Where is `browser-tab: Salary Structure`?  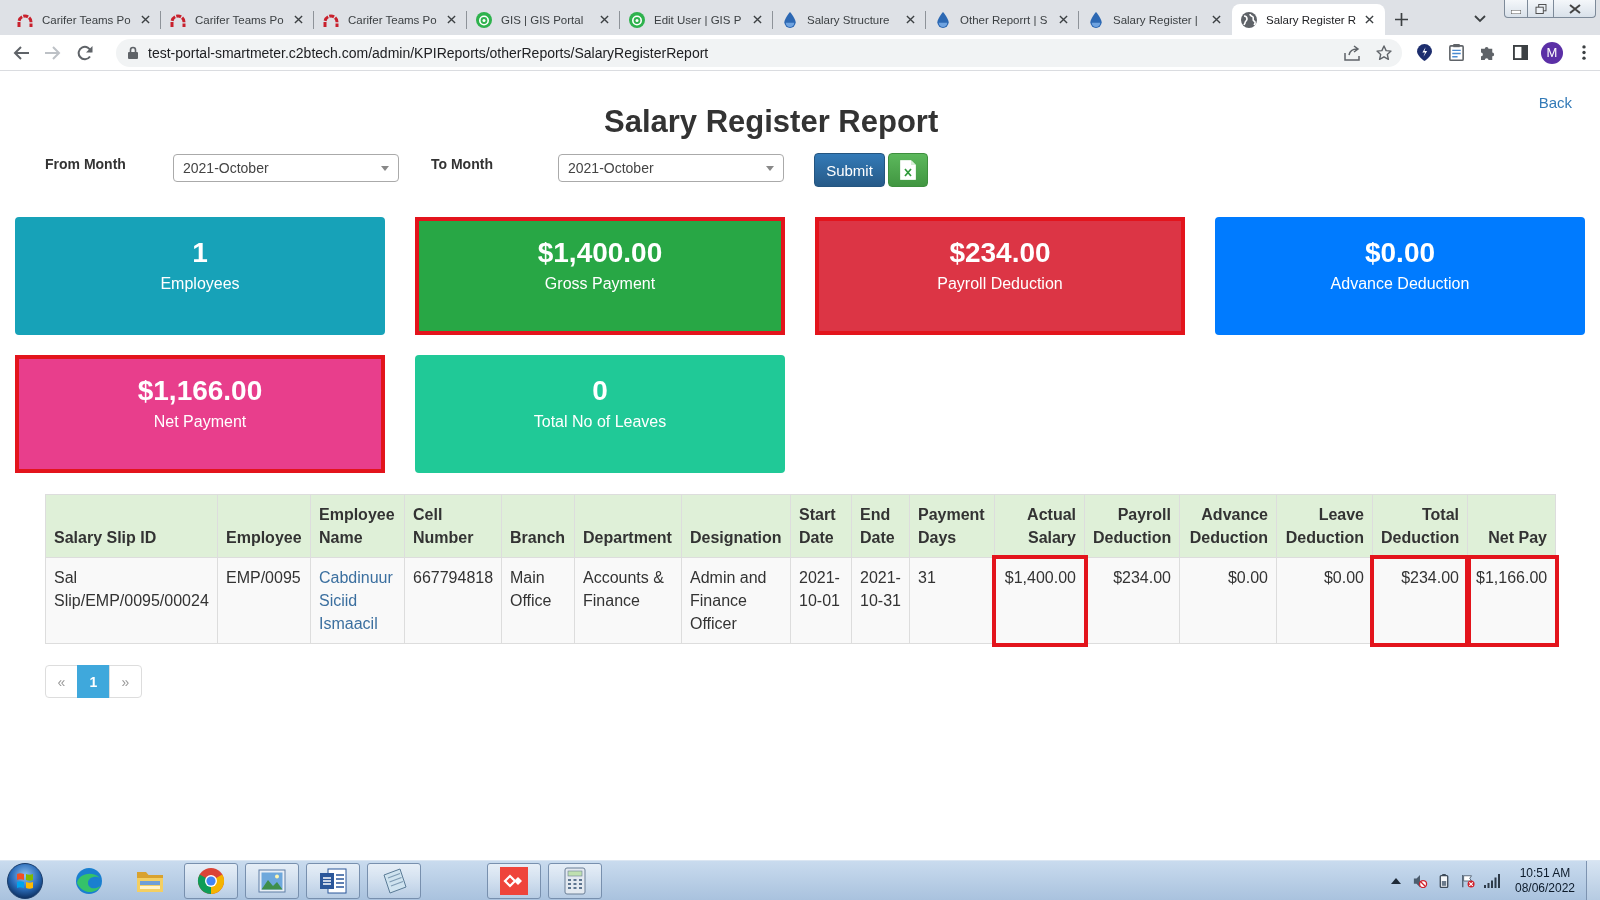 browser-tab: Salary Structure is located at coordinates (849, 19).